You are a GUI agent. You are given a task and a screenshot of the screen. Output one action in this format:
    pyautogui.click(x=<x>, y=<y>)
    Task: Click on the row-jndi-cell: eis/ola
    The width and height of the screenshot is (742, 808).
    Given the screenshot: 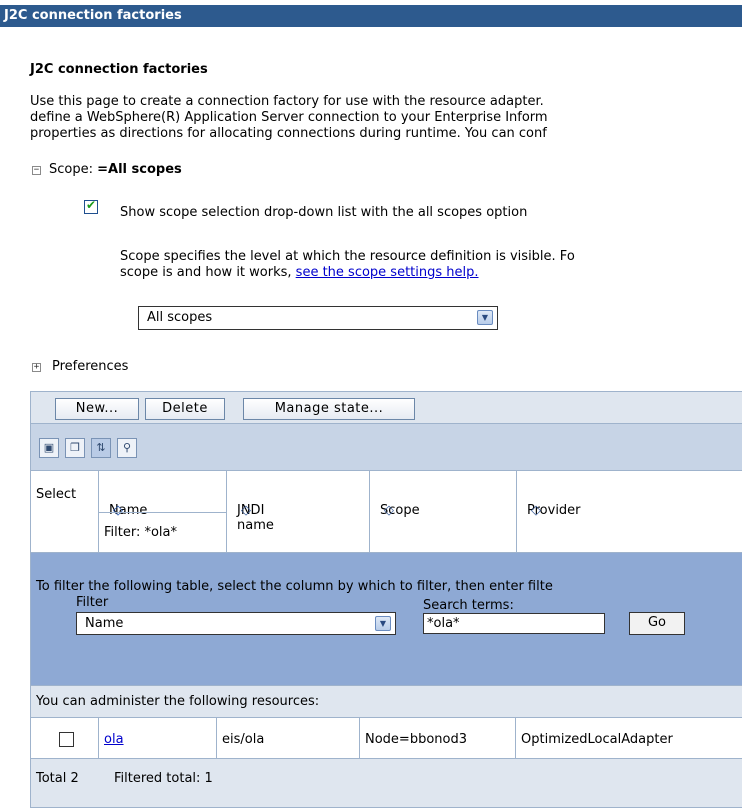 What is the action you would take?
    pyautogui.click(x=288, y=738)
    